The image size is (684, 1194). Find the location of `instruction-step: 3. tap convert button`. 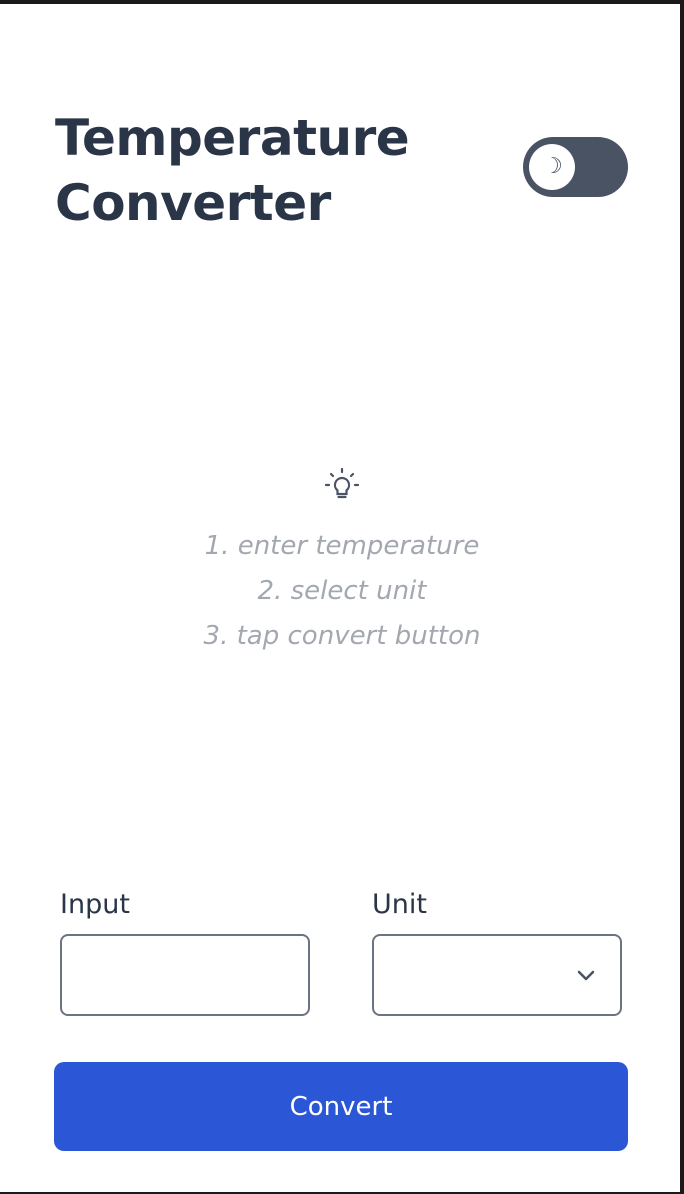

instruction-step: 3. tap convert button is located at coordinates (342, 636).